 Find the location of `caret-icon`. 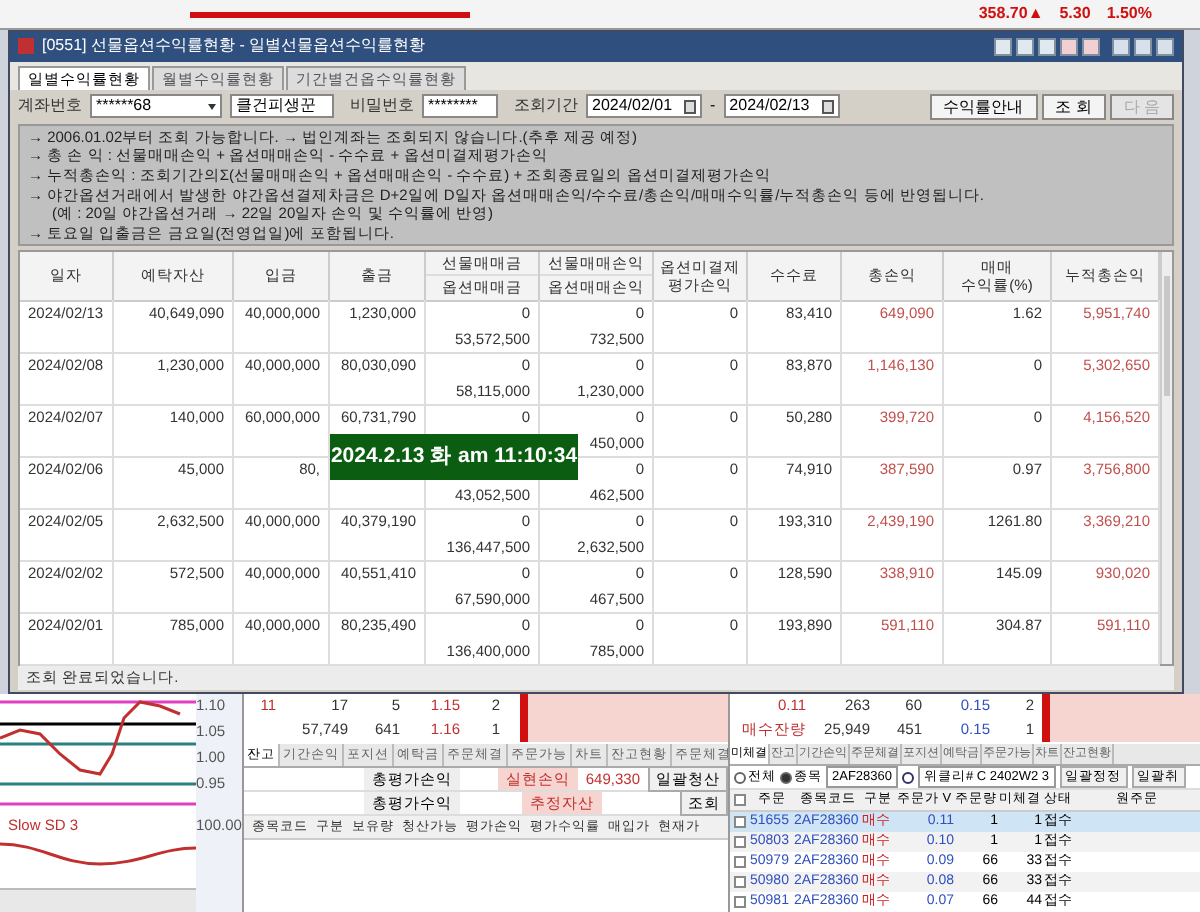

caret-icon is located at coordinates (212, 106).